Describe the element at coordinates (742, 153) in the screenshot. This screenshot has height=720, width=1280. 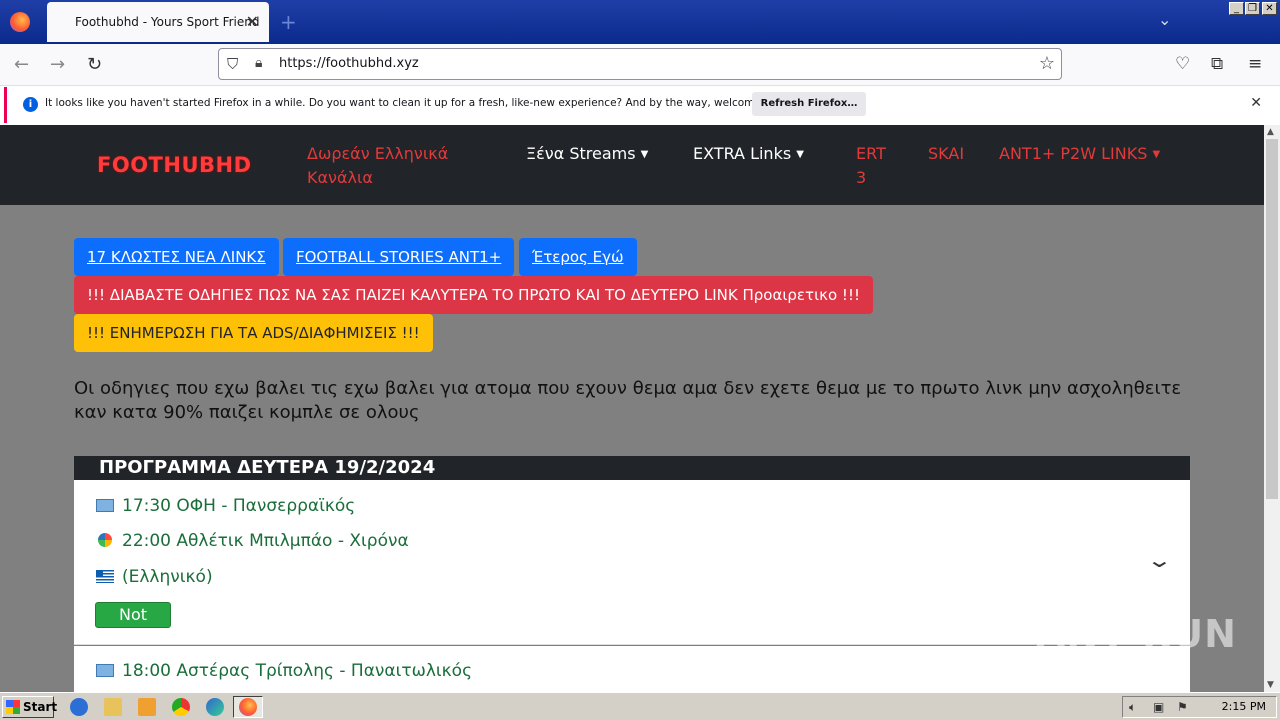
I see `nav-extra-links-label: EXTRA Links` at that location.